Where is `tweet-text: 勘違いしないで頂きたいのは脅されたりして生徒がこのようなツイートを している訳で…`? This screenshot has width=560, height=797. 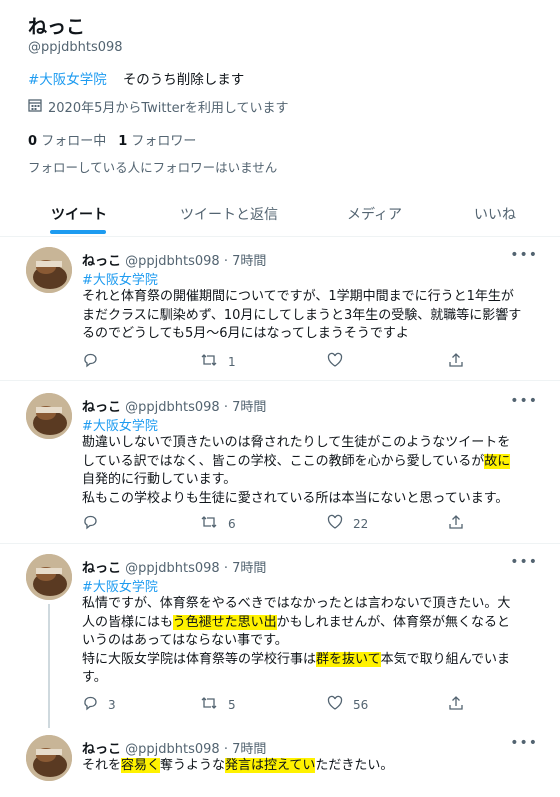
tweet-text: 勘違いしないで頂きたいのは脅されたりして生徒がこのようなツイートを している訳で… is located at coordinates (296, 470).